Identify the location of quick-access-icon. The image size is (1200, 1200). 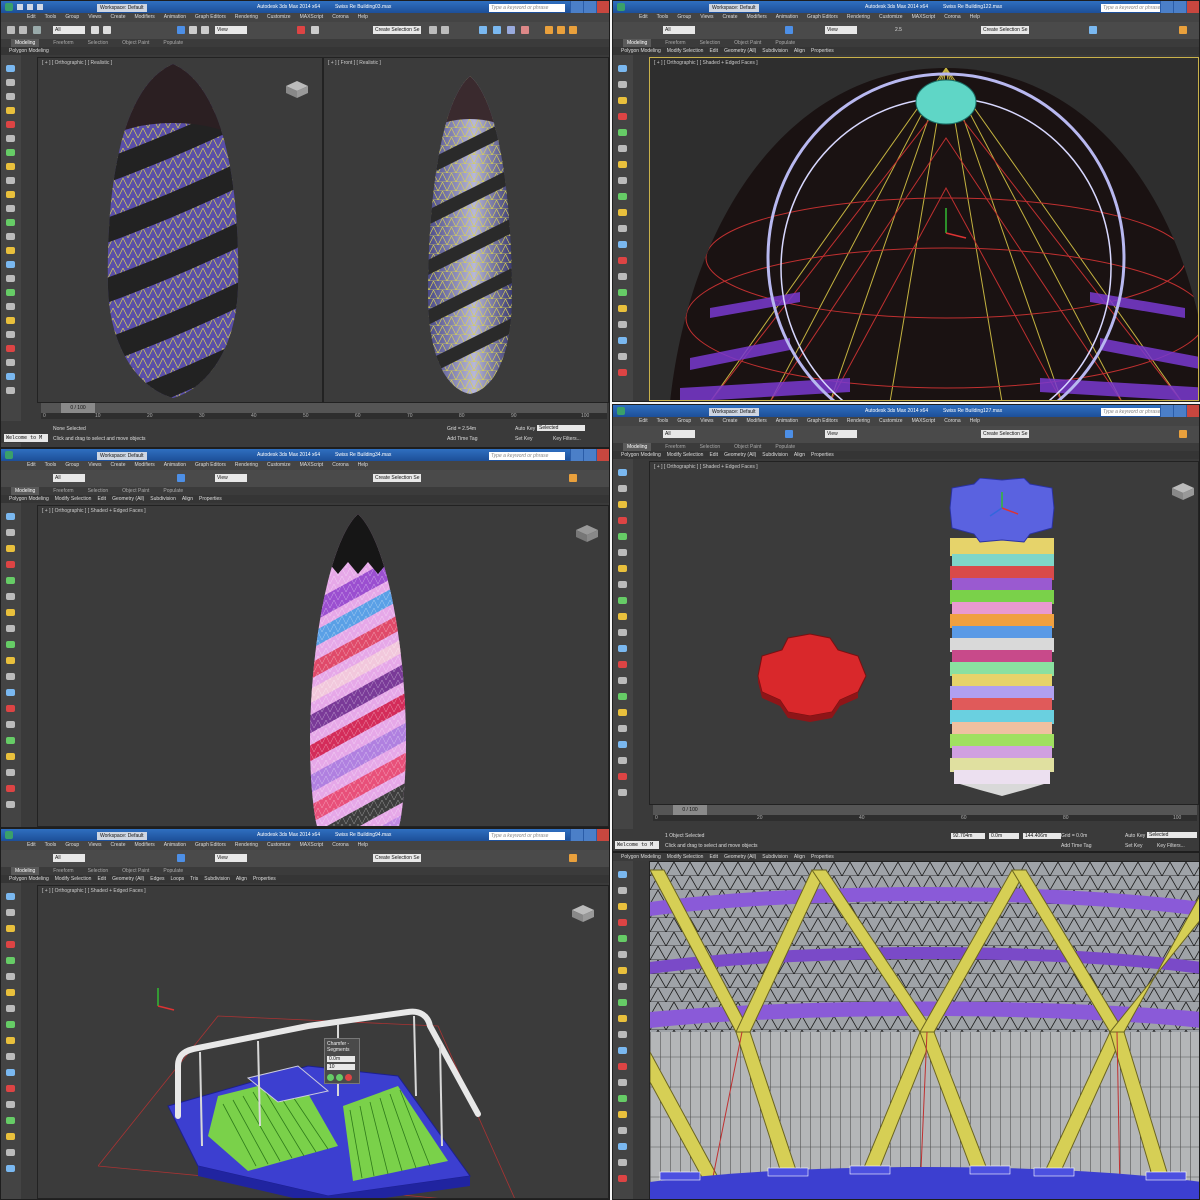
(40, 7).